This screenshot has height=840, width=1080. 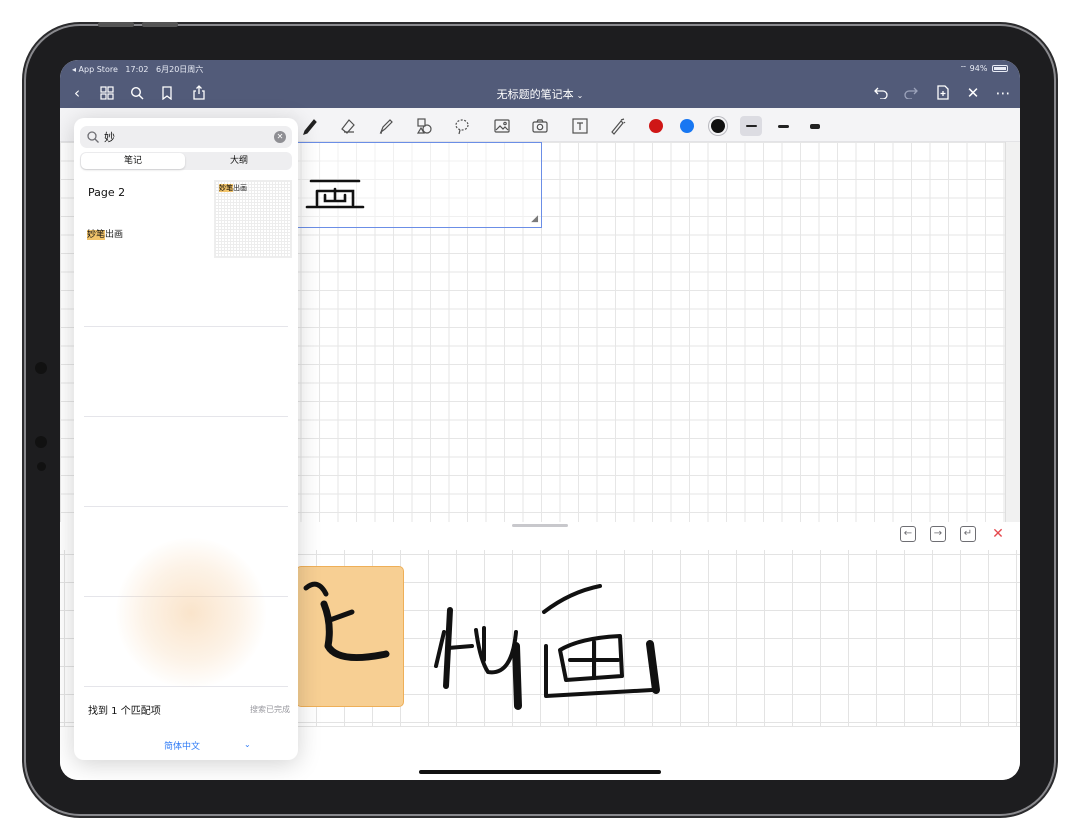 What do you see at coordinates (687, 126) in the screenshot?
I see `color-blue-swatch` at bounding box center [687, 126].